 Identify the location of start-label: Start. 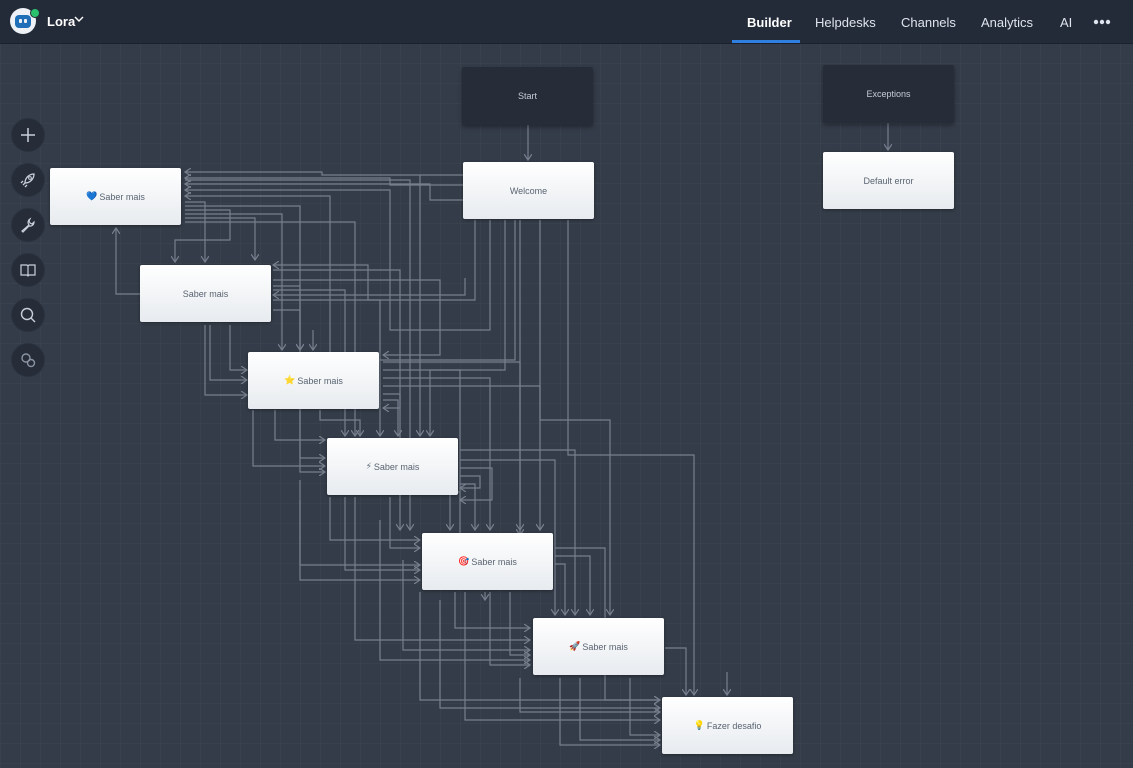
(527, 96).